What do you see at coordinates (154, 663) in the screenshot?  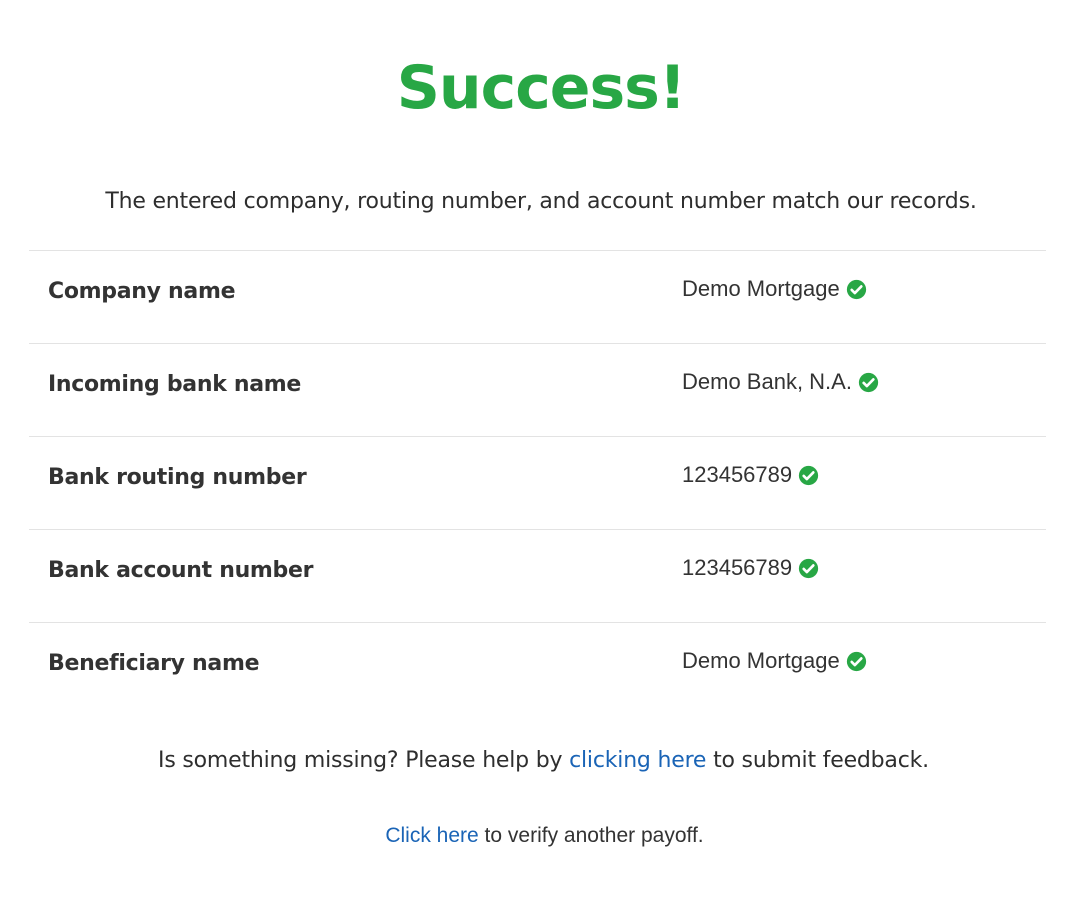 I see `row-label: Beneficiary name` at bounding box center [154, 663].